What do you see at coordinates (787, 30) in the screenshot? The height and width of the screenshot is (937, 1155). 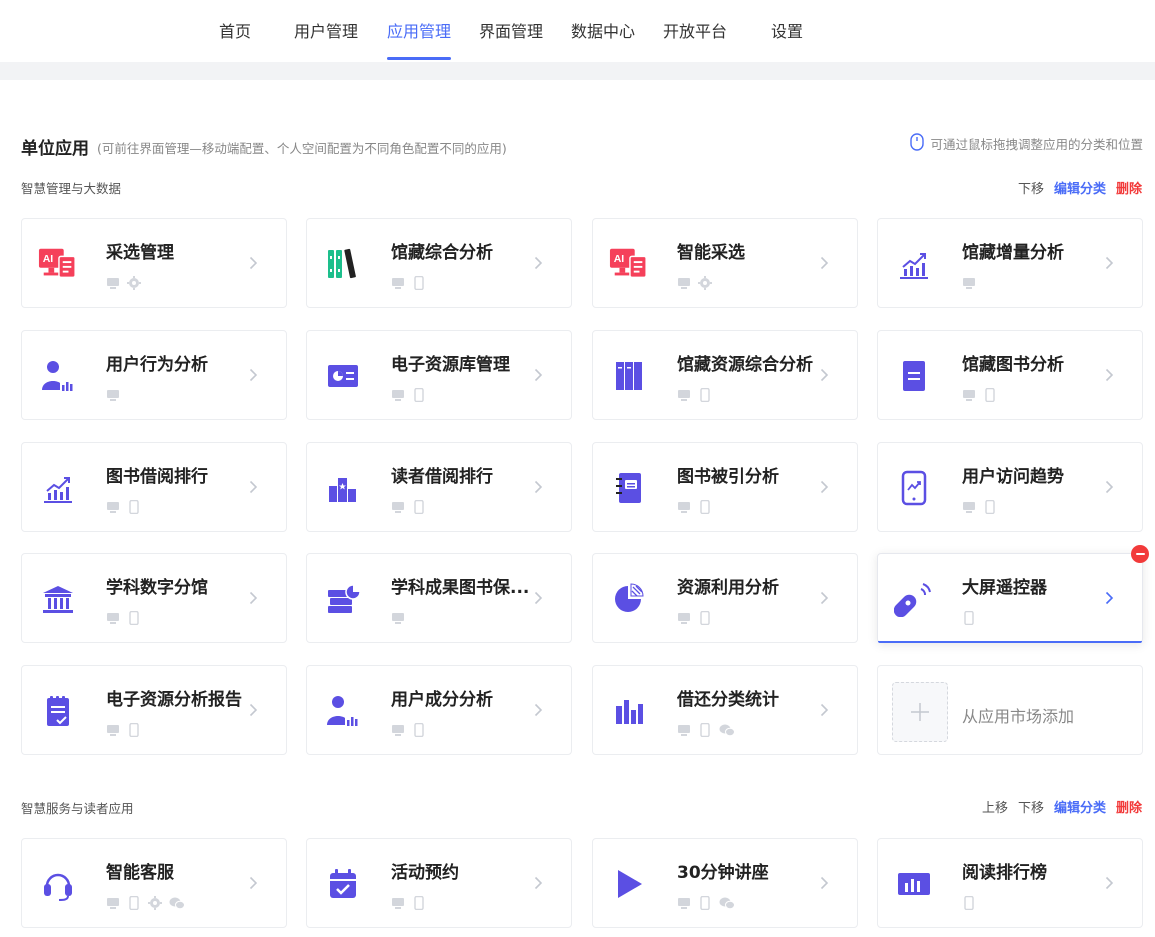 I see `nav-settings: 设置` at bounding box center [787, 30].